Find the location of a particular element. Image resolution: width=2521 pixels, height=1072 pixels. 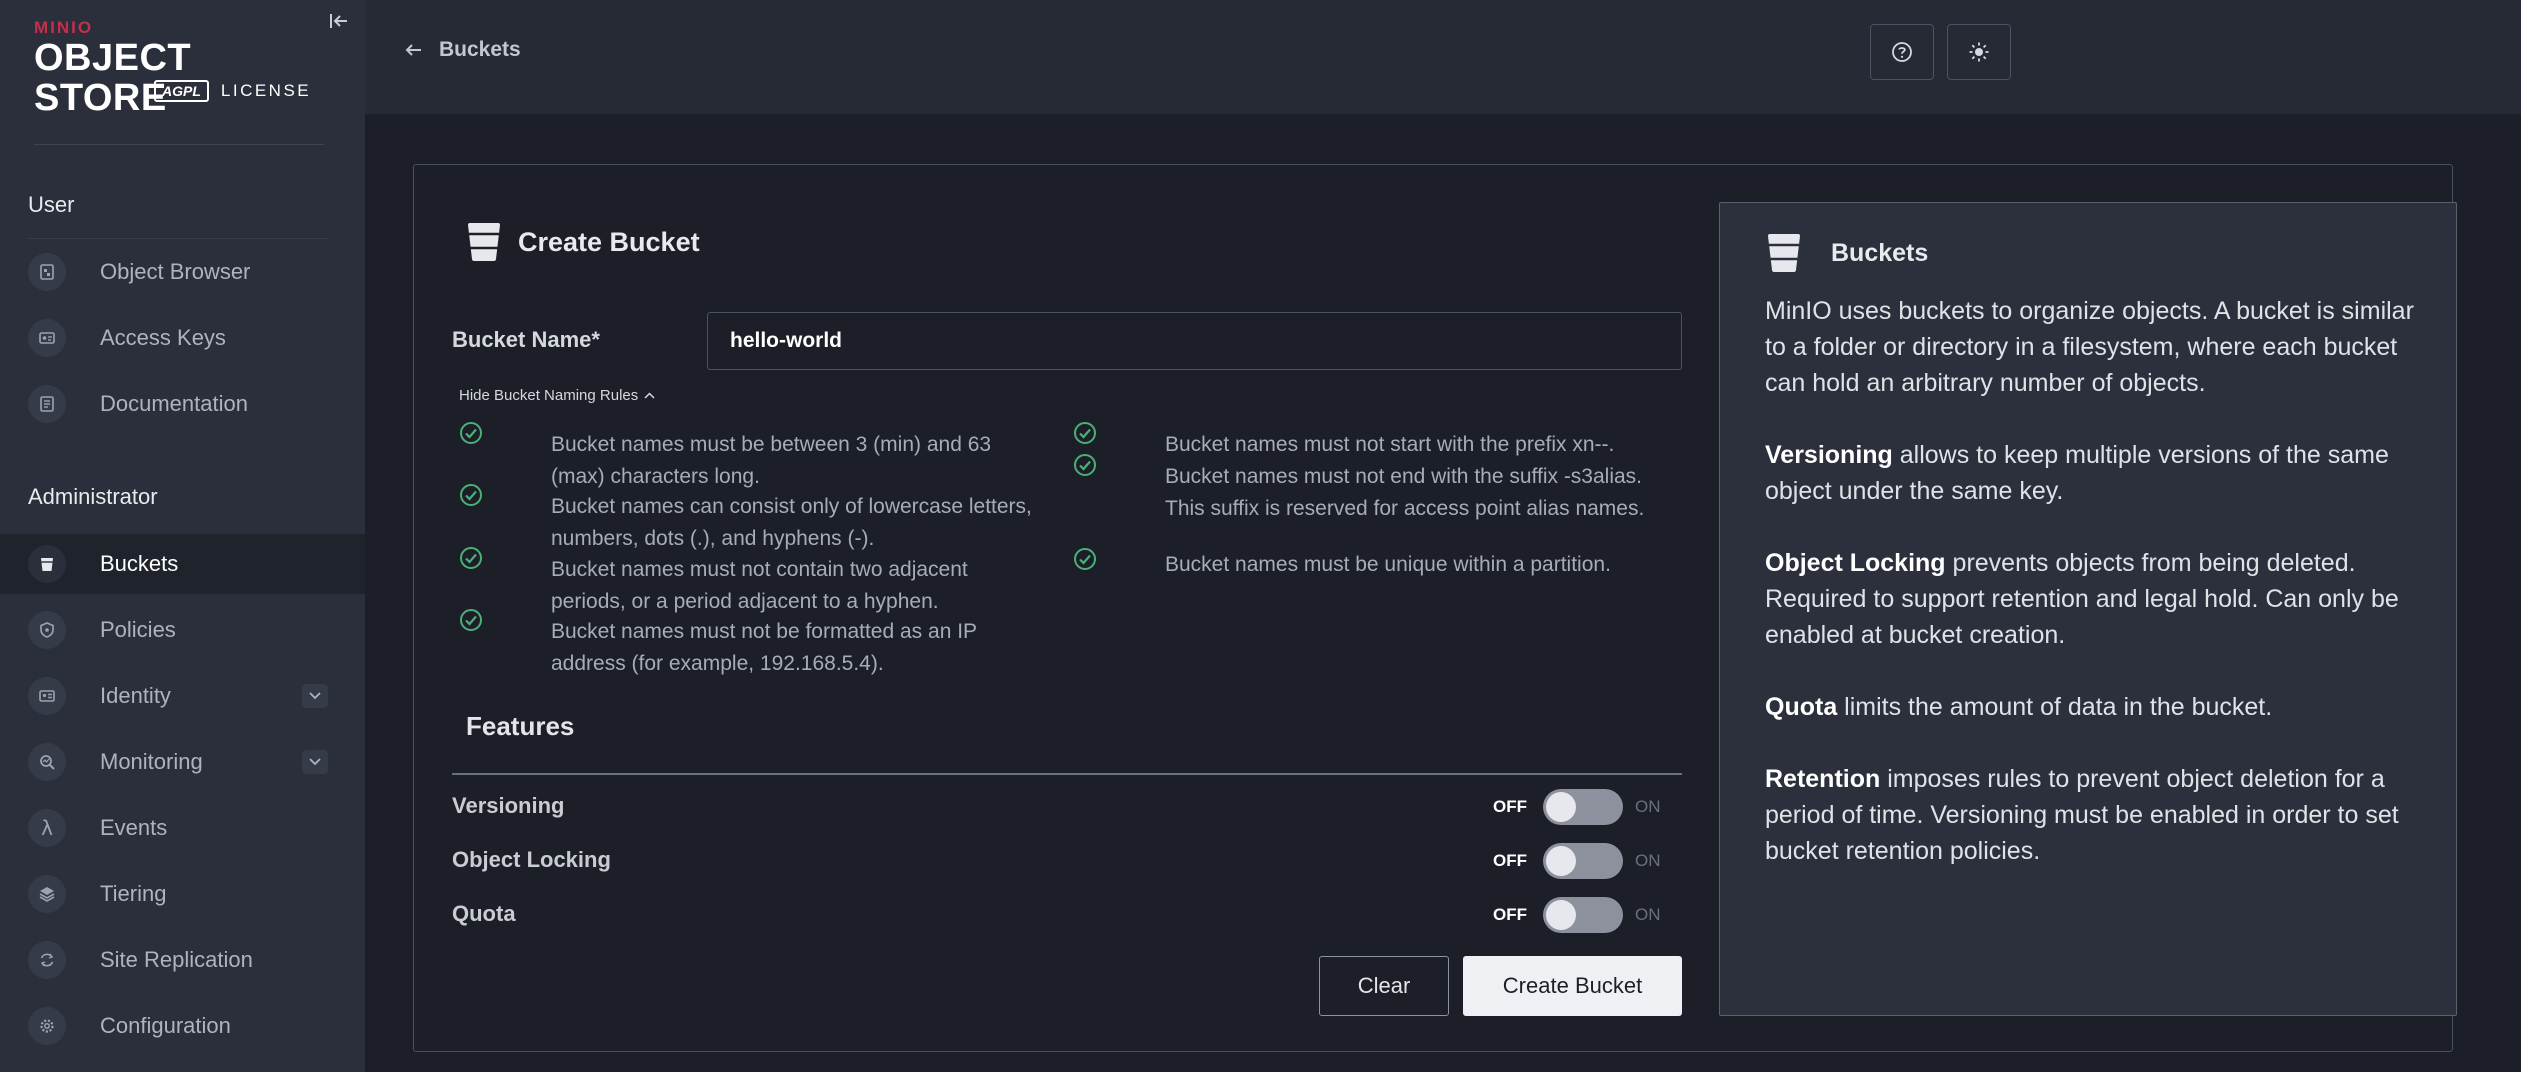

layers-icon is located at coordinates (47, 894).